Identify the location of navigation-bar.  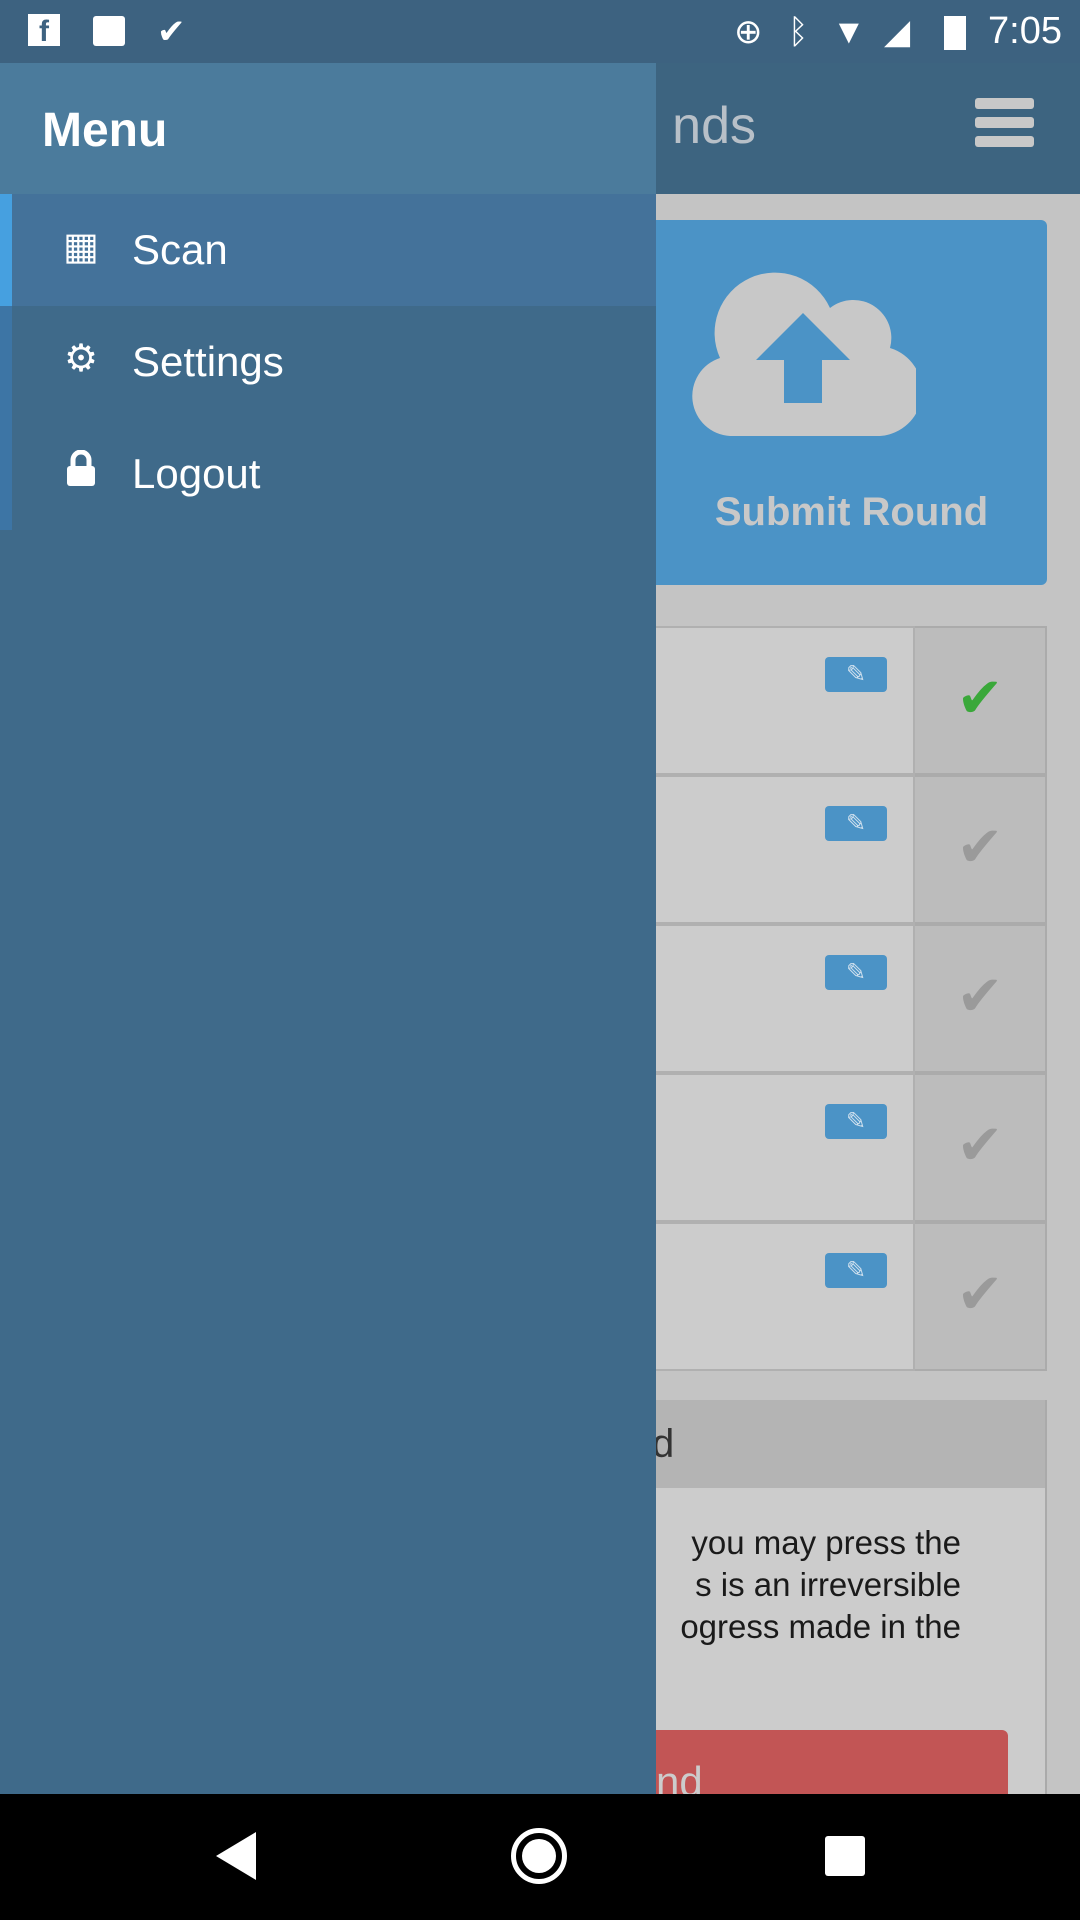
(540, 1857).